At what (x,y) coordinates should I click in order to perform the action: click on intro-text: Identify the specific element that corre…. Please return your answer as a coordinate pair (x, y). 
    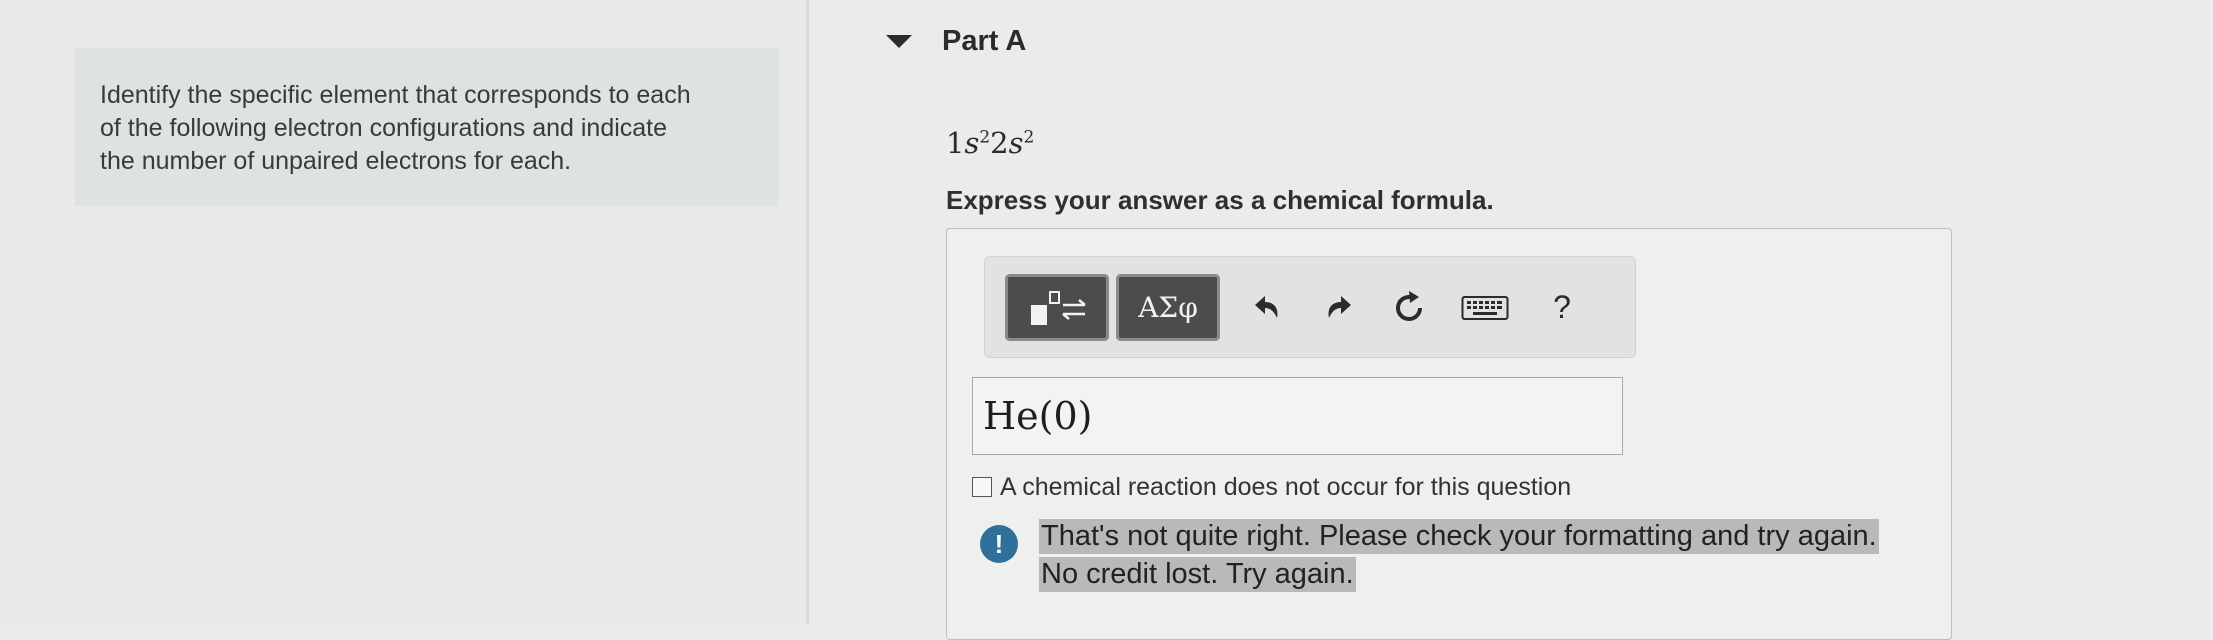
    Looking at the image, I should click on (430, 128).